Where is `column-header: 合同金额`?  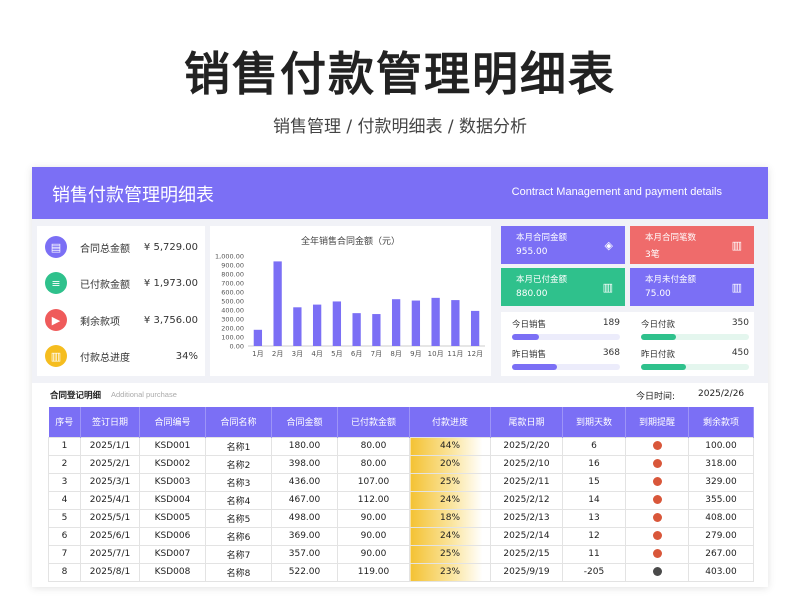 column-header: 合同金额 is located at coordinates (304, 422).